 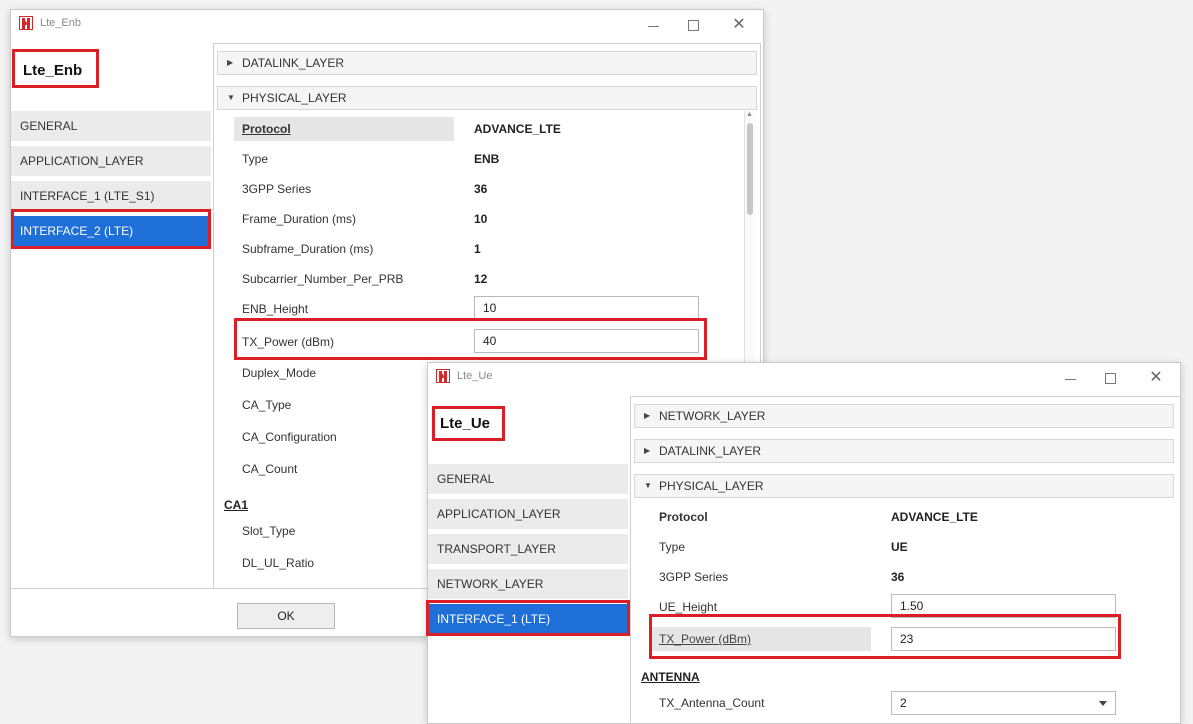 I want to click on group-ca1: CA1, so click(x=236, y=505).